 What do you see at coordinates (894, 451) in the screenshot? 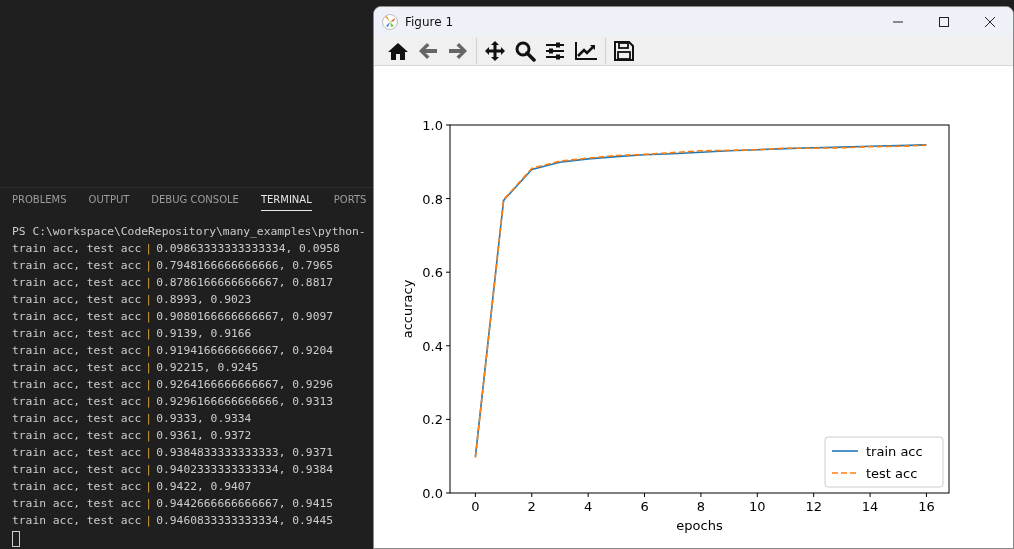
I see `legend-label: train acc` at bounding box center [894, 451].